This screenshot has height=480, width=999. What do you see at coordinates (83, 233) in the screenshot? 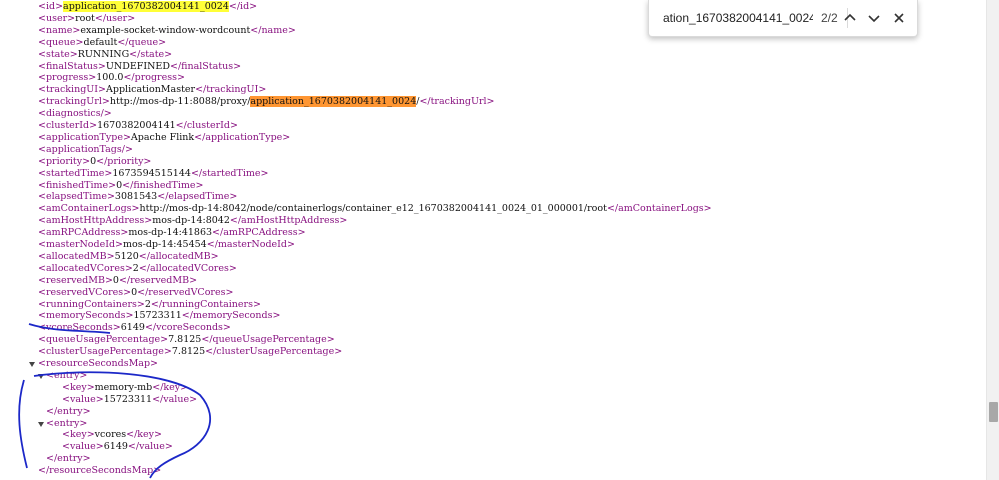
I see `xml-open-tag: <amRPCAddress>` at bounding box center [83, 233].